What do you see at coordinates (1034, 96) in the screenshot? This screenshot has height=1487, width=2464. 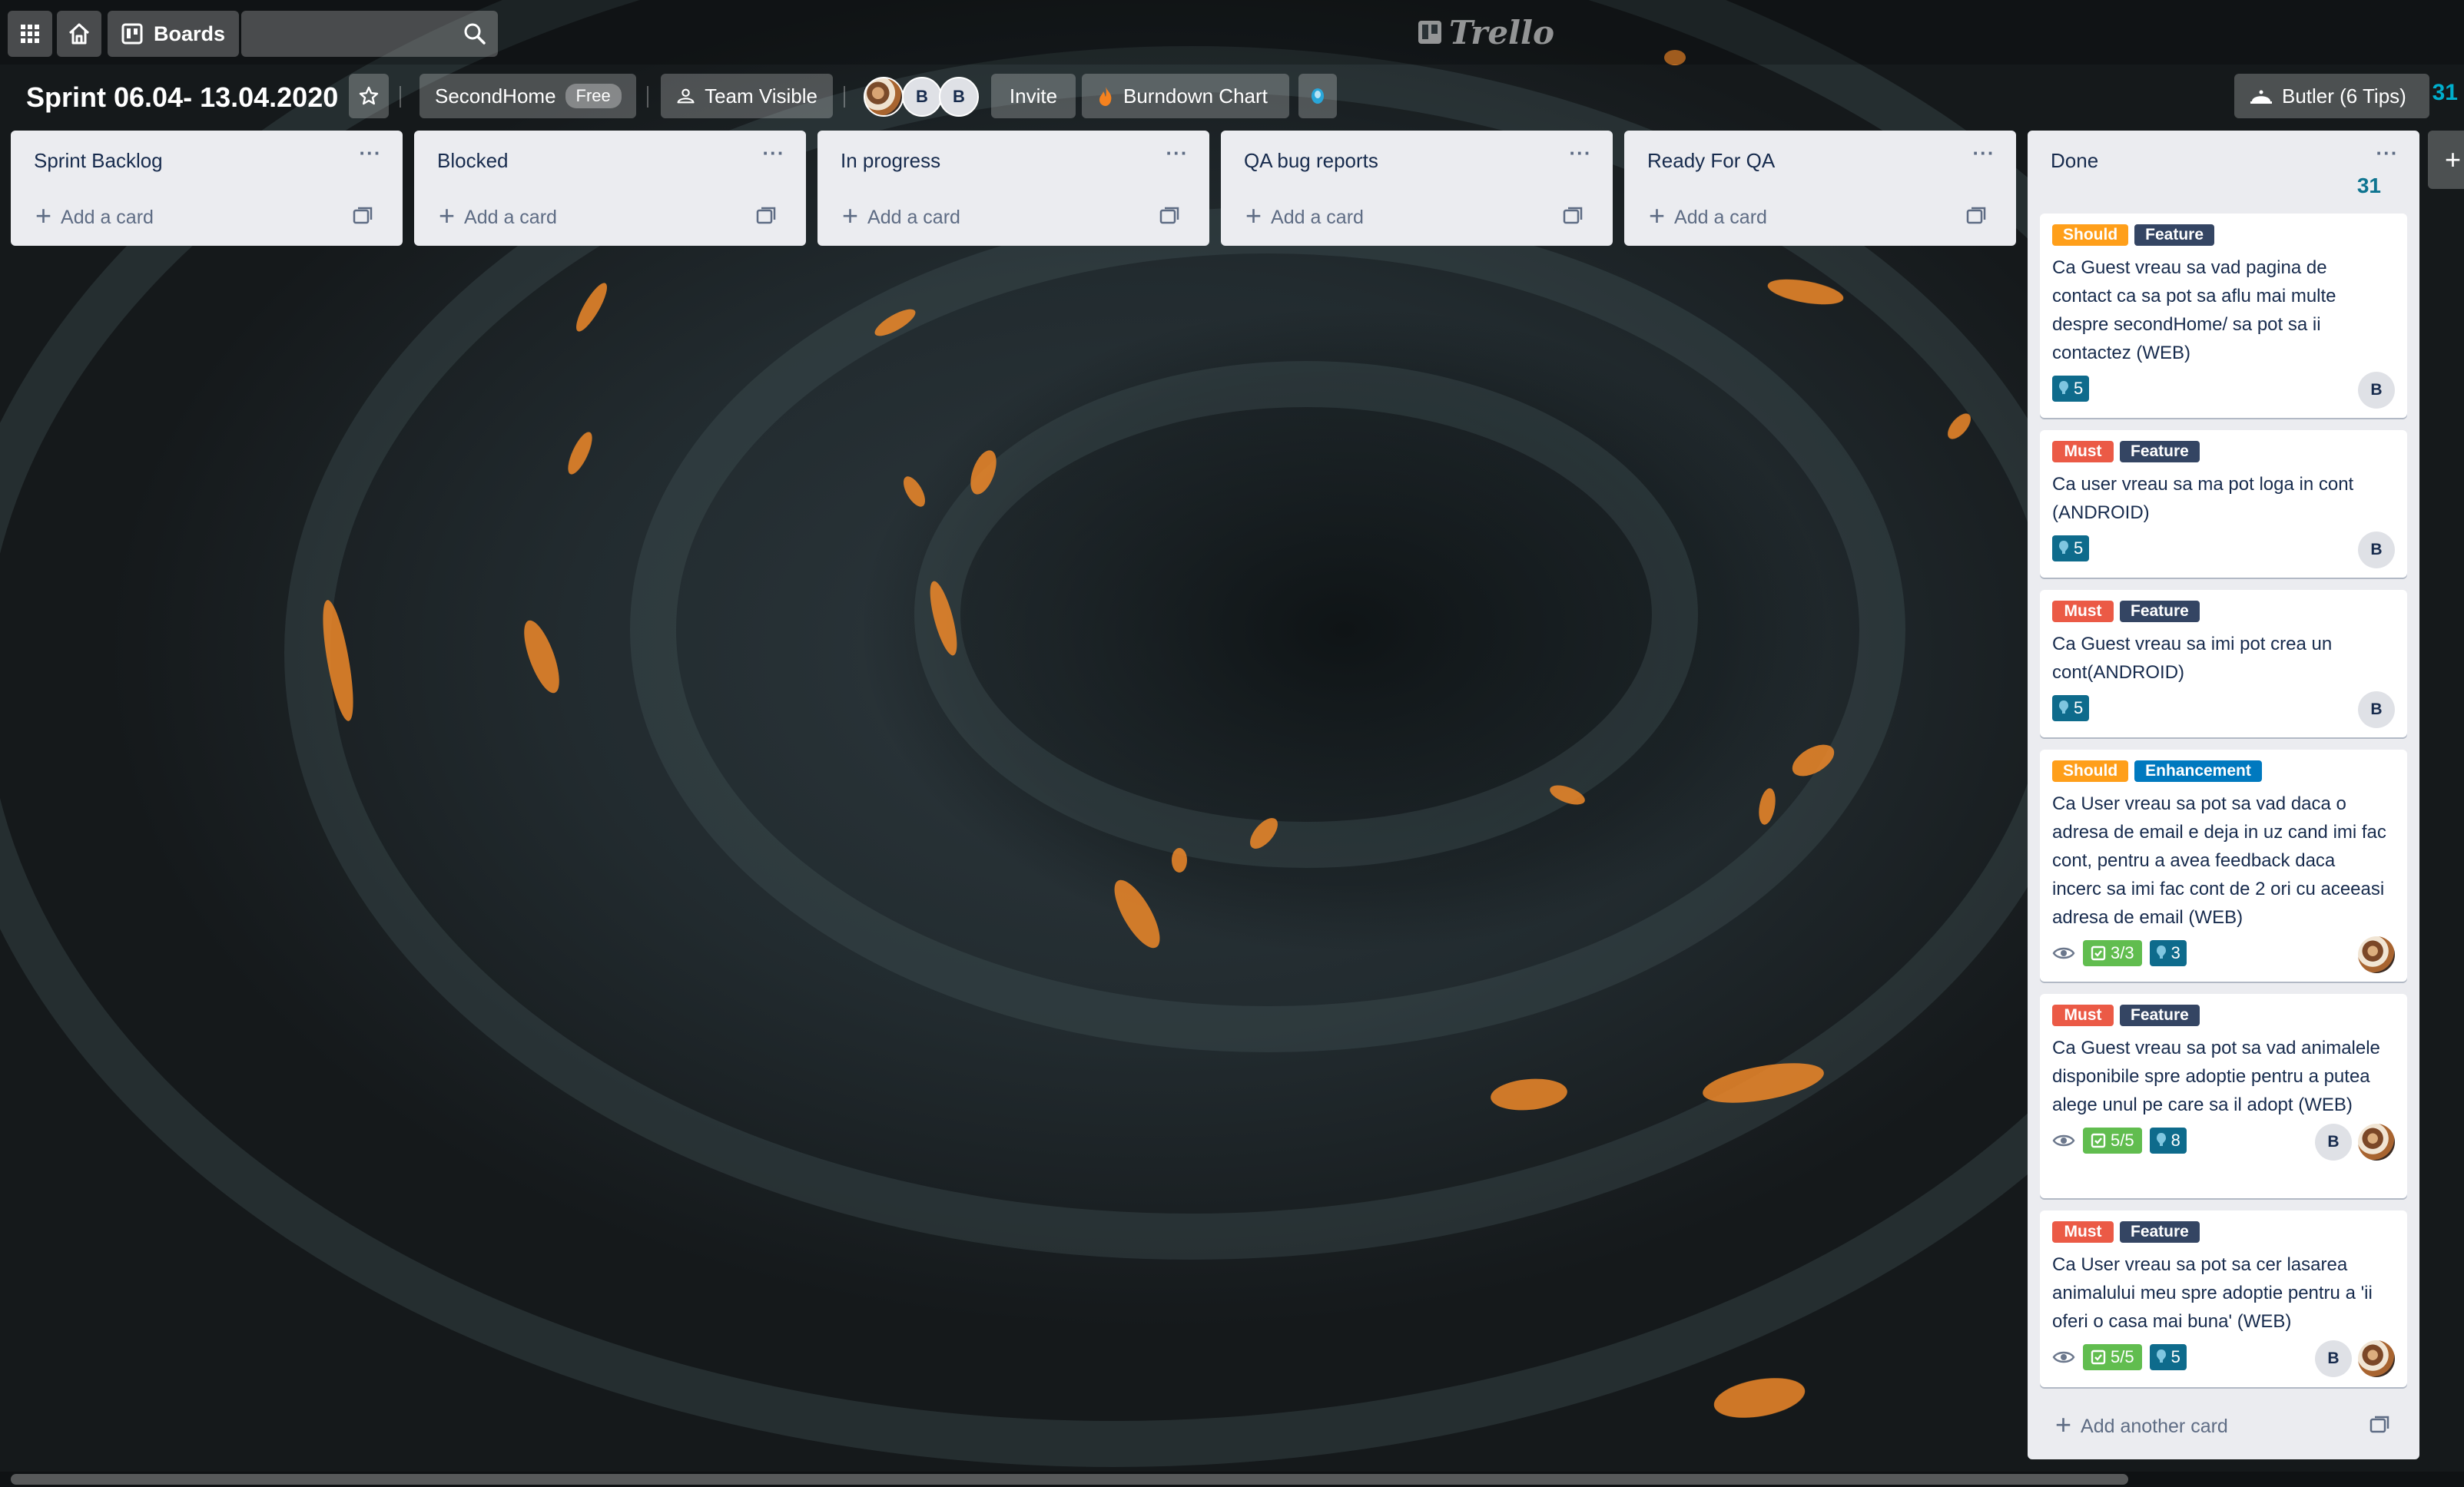 I see `invite-button: Invite` at bounding box center [1034, 96].